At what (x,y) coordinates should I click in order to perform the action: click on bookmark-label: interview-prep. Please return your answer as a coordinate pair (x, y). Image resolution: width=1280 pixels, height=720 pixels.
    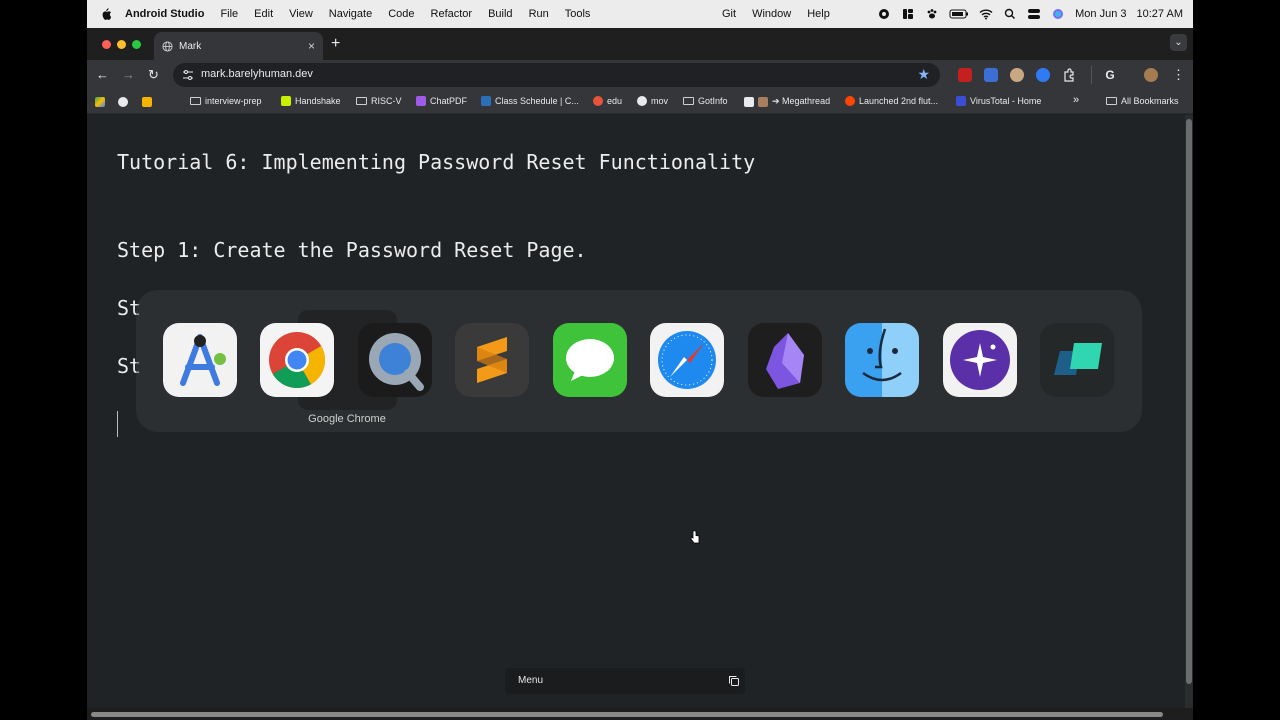
    Looking at the image, I should click on (233, 101).